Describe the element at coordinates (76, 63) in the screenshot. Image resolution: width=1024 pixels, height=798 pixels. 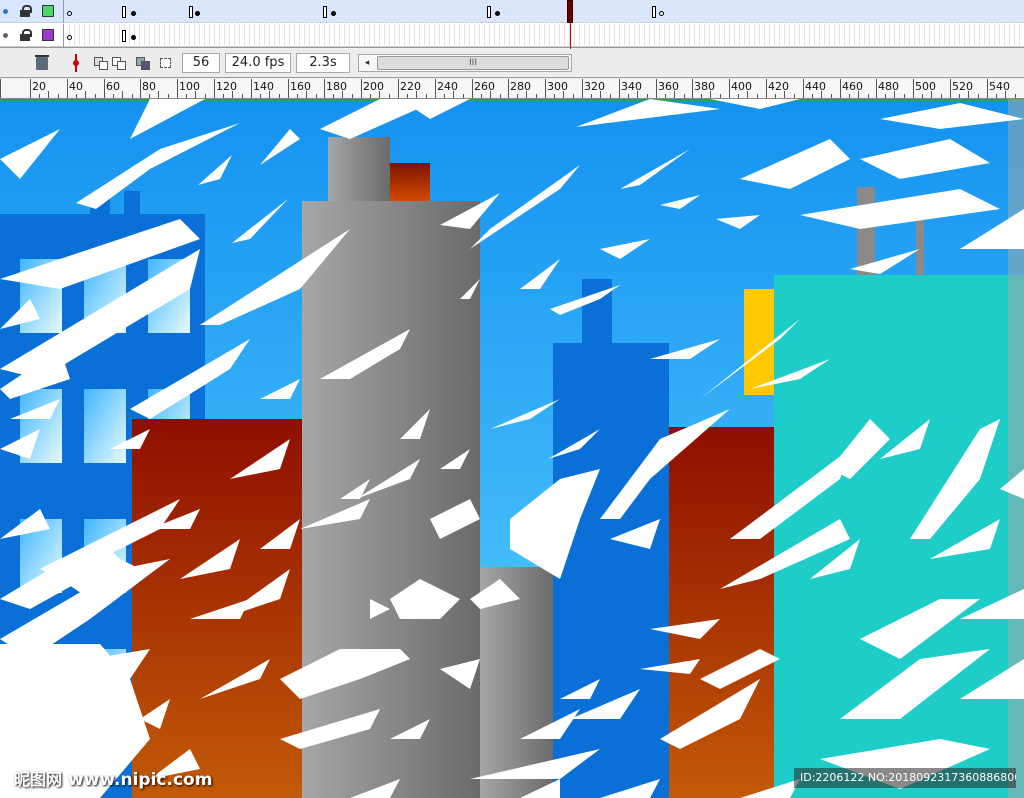
I see `center-frame-icon` at that location.